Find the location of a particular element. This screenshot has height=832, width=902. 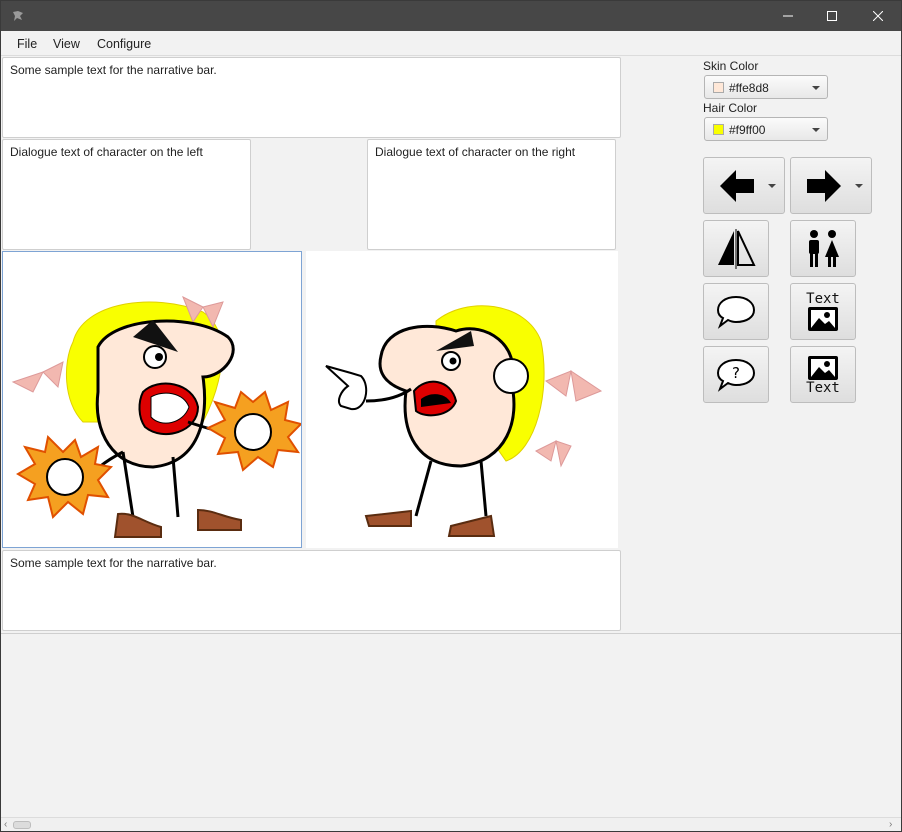

hair-color-swatch is located at coordinates (718, 129).